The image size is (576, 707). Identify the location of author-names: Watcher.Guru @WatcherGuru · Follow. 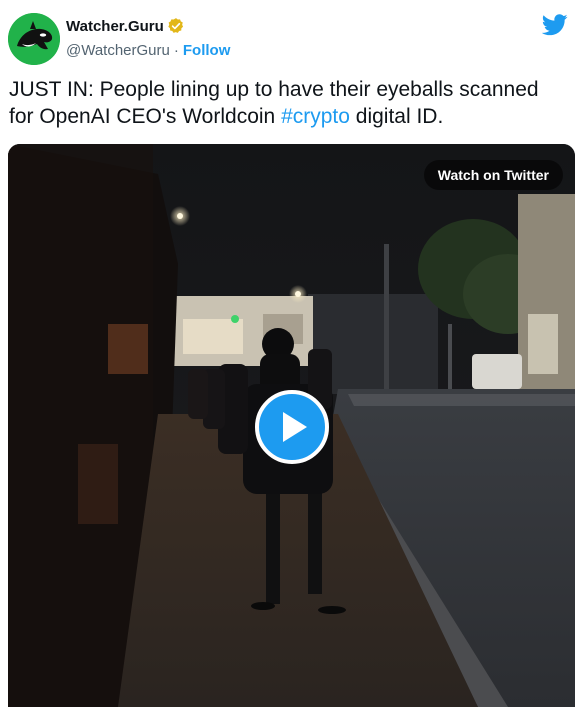
(148, 38).